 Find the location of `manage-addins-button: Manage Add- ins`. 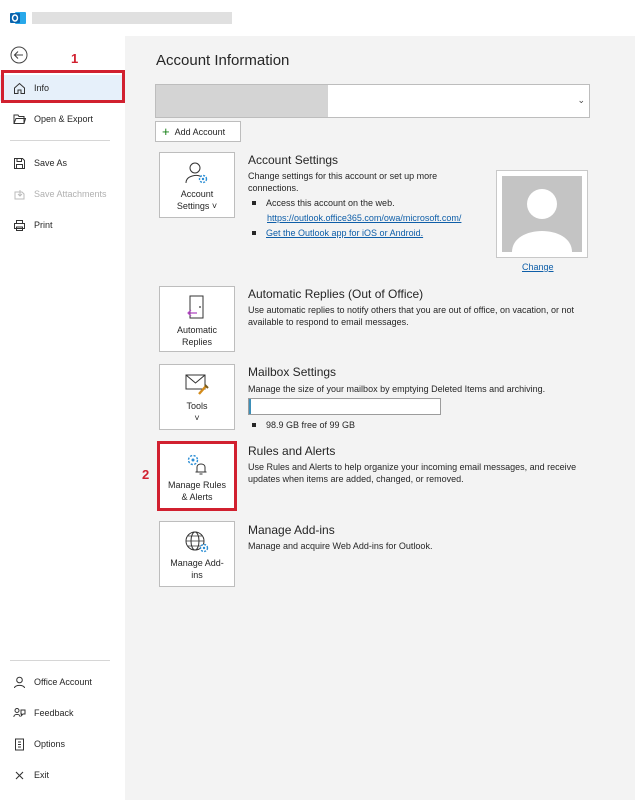

manage-addins-button: Manage Add- ins is located at coordinates (197, 554).